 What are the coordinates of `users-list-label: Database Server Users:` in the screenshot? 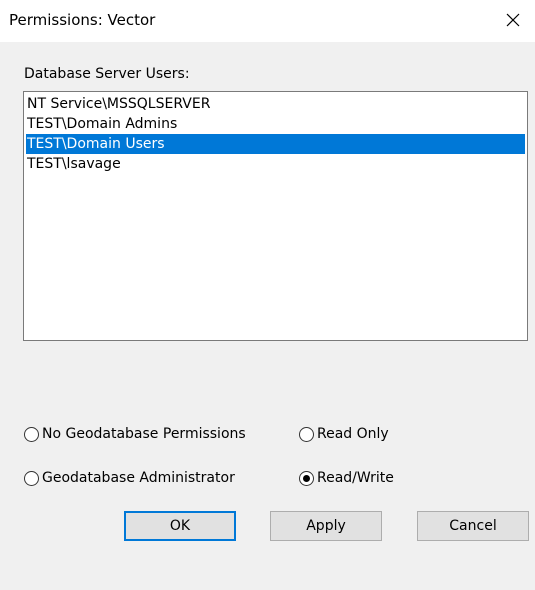 It's located at (107, 74).